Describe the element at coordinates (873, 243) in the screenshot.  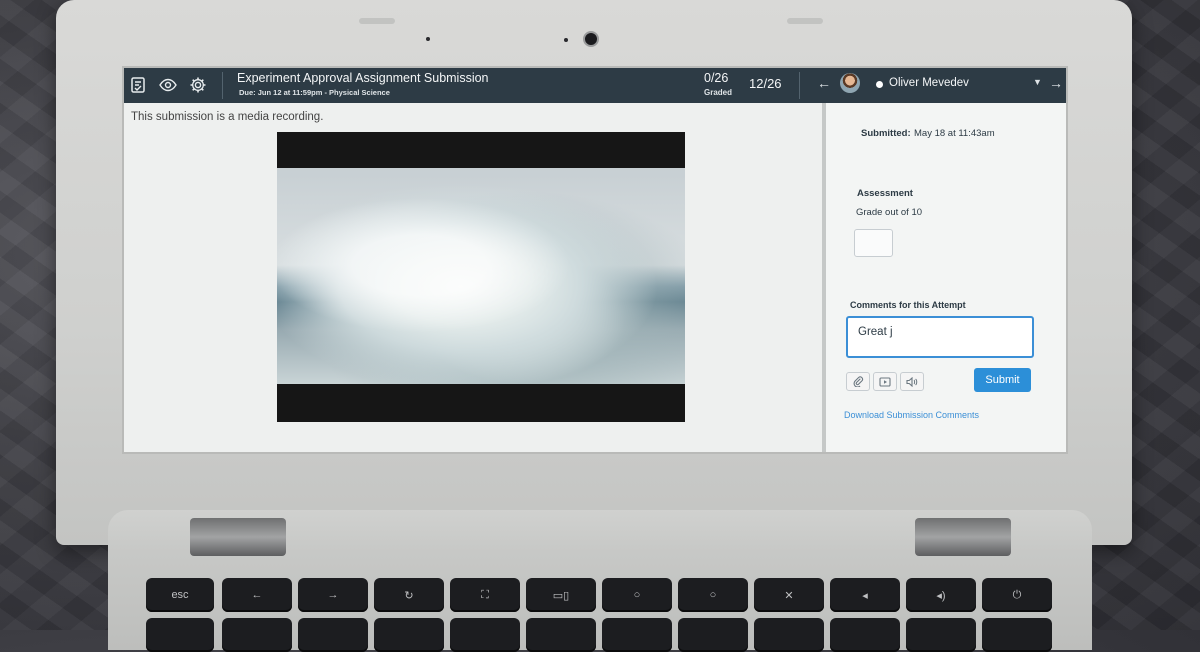
I see `grade-input` at that location.